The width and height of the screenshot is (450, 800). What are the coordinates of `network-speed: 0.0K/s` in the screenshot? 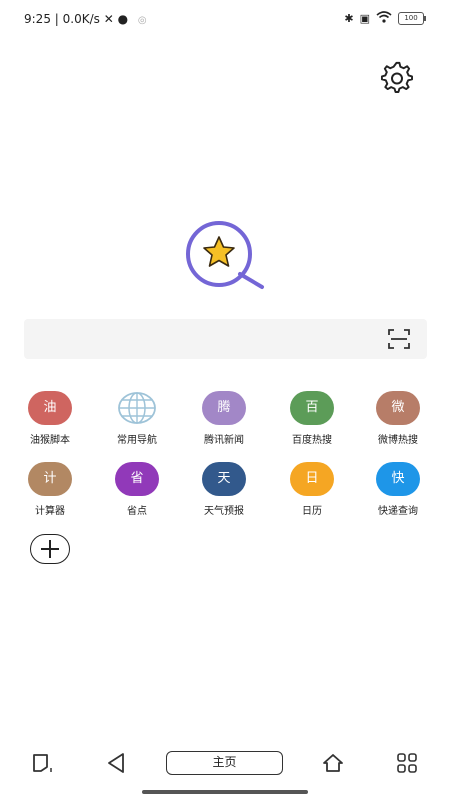 It's located at (81, 19).